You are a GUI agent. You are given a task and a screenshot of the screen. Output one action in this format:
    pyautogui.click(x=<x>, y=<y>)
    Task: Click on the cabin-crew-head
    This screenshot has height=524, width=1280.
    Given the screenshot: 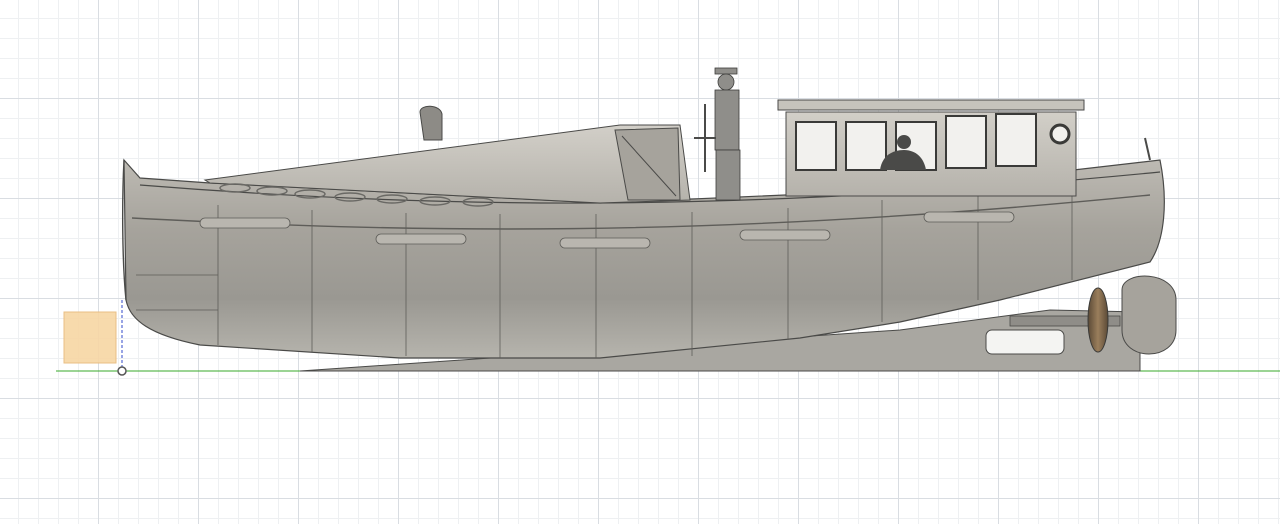 What is the action you would take?
    pyautogui.click(x=904, y=142)
    